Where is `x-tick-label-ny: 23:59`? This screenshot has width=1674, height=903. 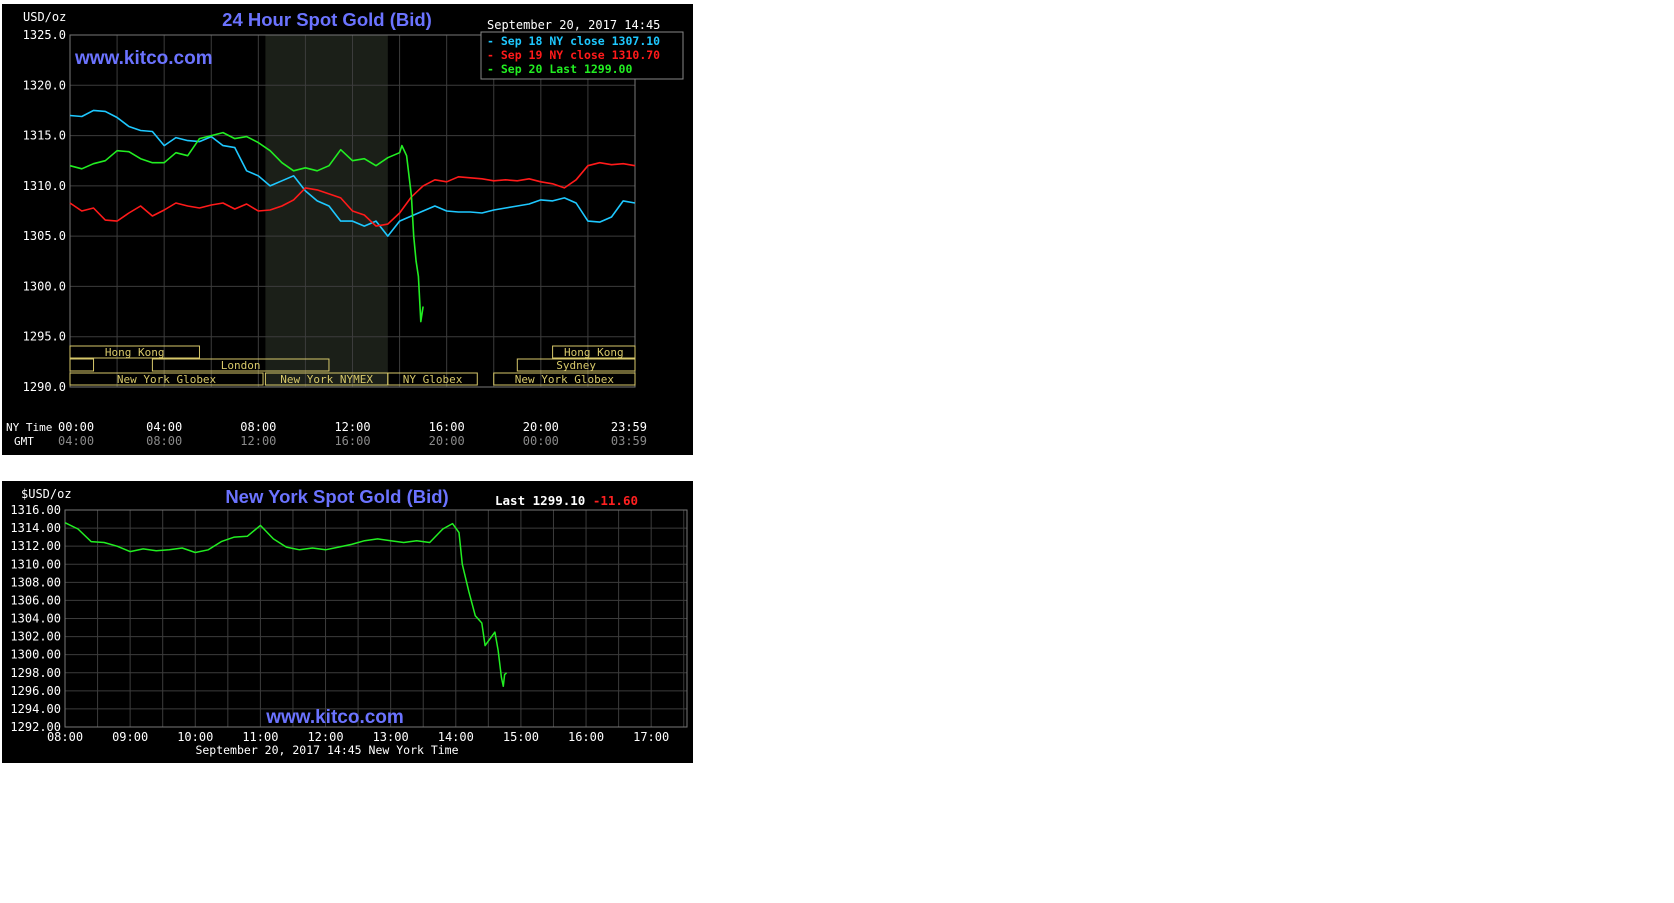
x-tick-label-ny: 23:59 is located at coordinates (629, 427).